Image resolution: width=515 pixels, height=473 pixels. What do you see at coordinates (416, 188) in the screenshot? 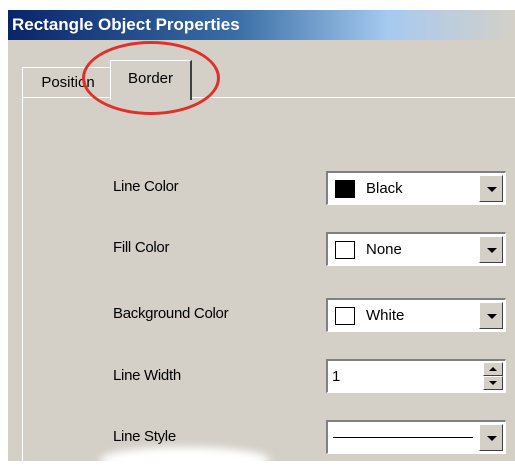
I see `line-color-dropdown: Black` at bounding box center [416, 188].